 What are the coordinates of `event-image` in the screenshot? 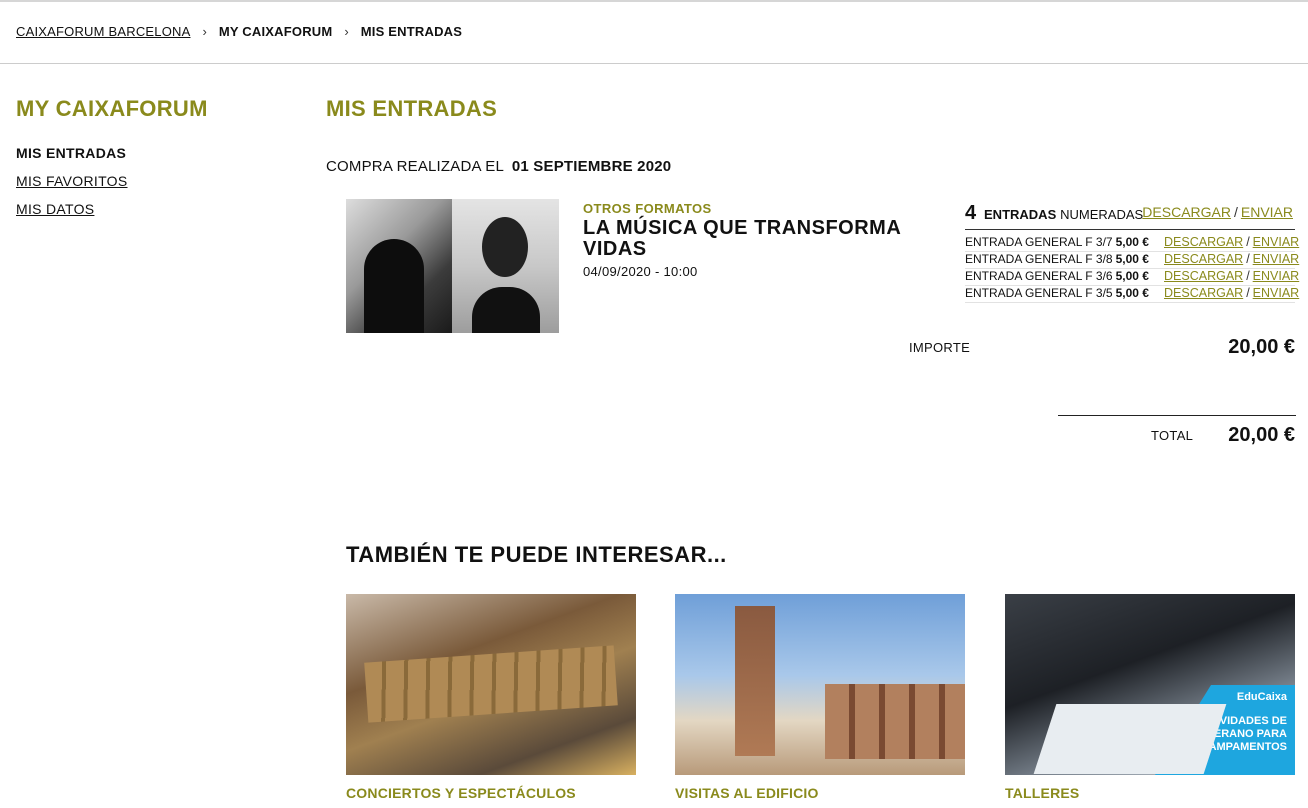 It's located at (452, 266).